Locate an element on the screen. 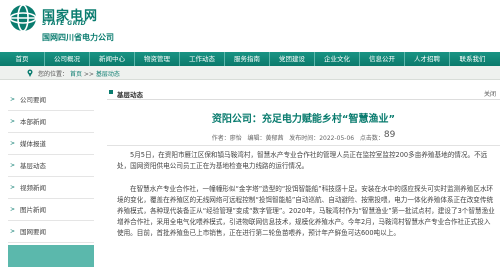 The image size is (500, 280). breadcrumb: 您的位置： 首页 >> 基层动态 is located at coordinates (79, 73).